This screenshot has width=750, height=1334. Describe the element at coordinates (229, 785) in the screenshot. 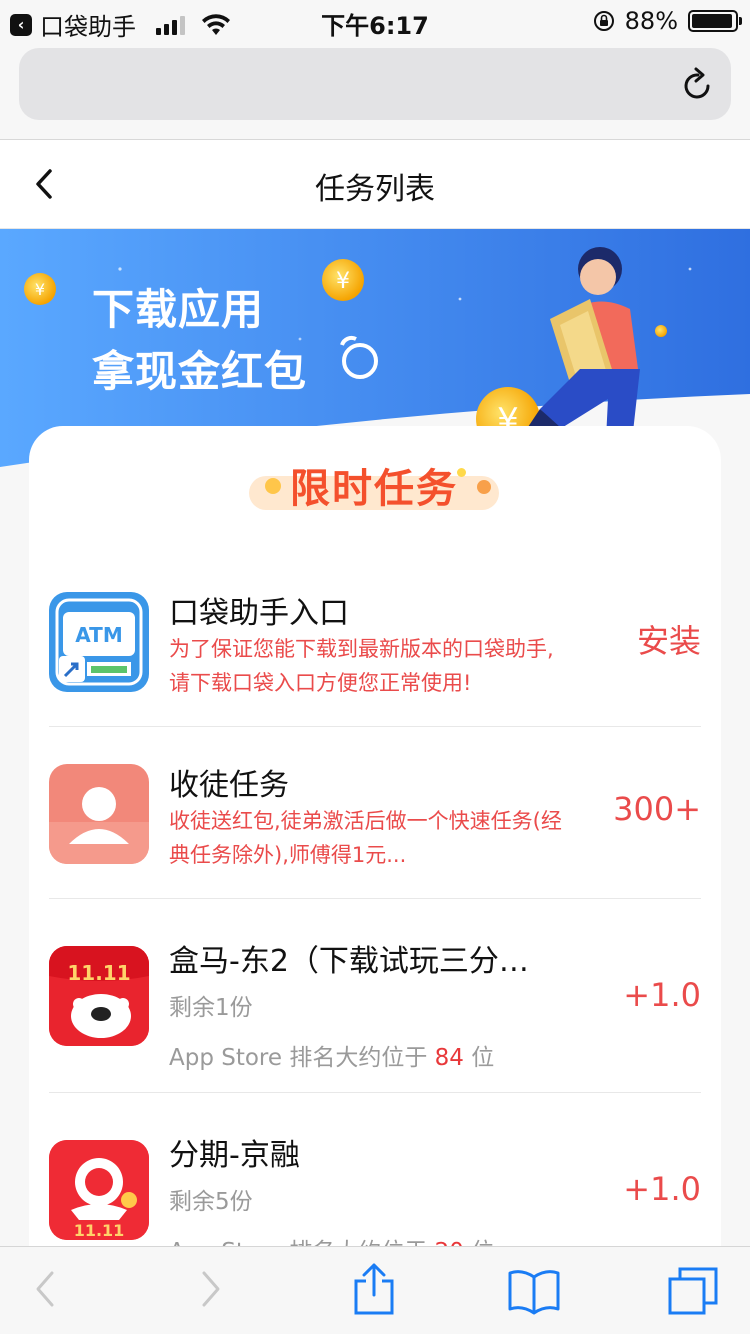

I see `task-title: 收徒任务` at that location.